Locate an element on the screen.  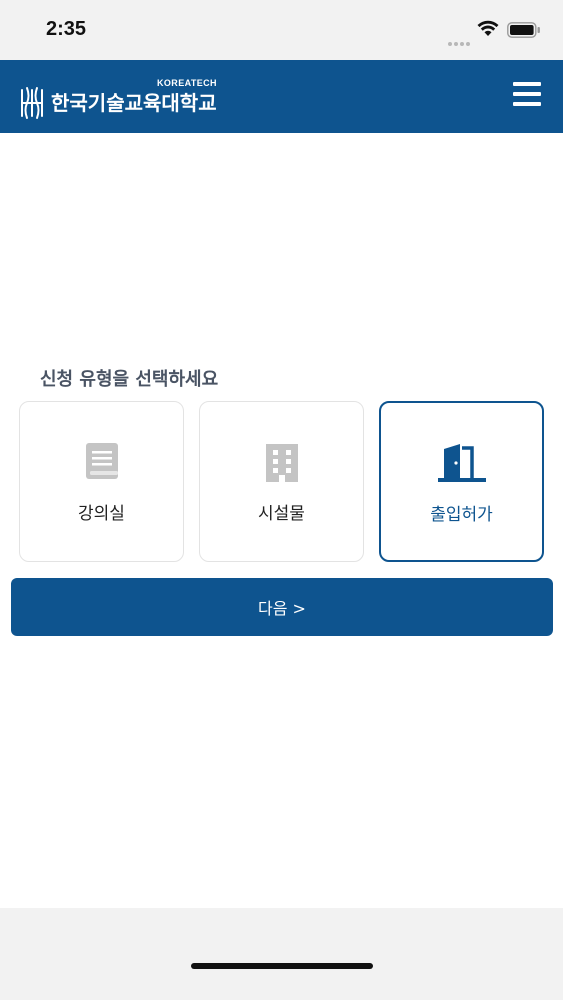
option-label: 강의실 is located at coordinates (101, 514).